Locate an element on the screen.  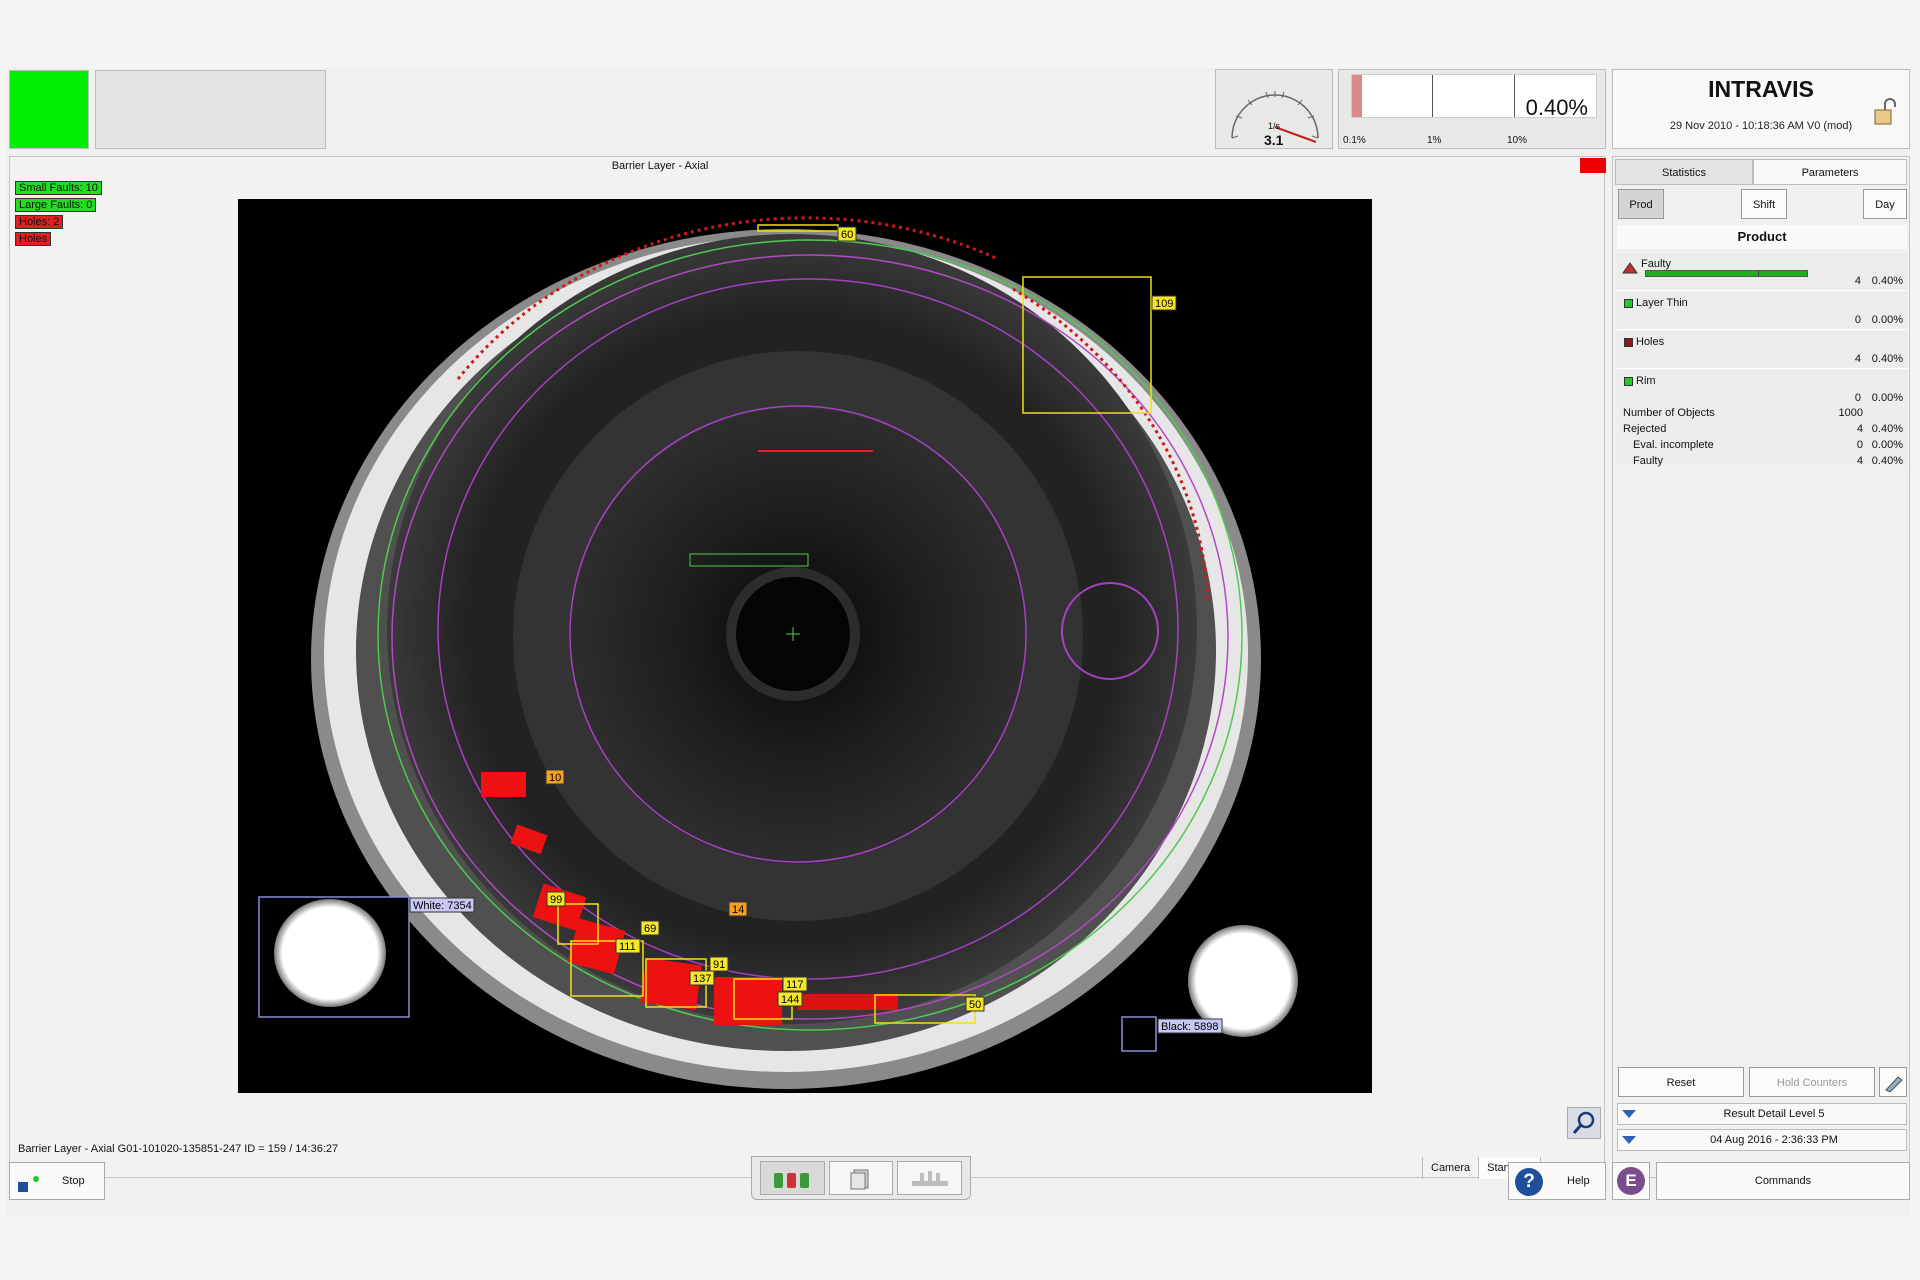
tab-parameters: Parameters is located at coordinates (1830, 172).